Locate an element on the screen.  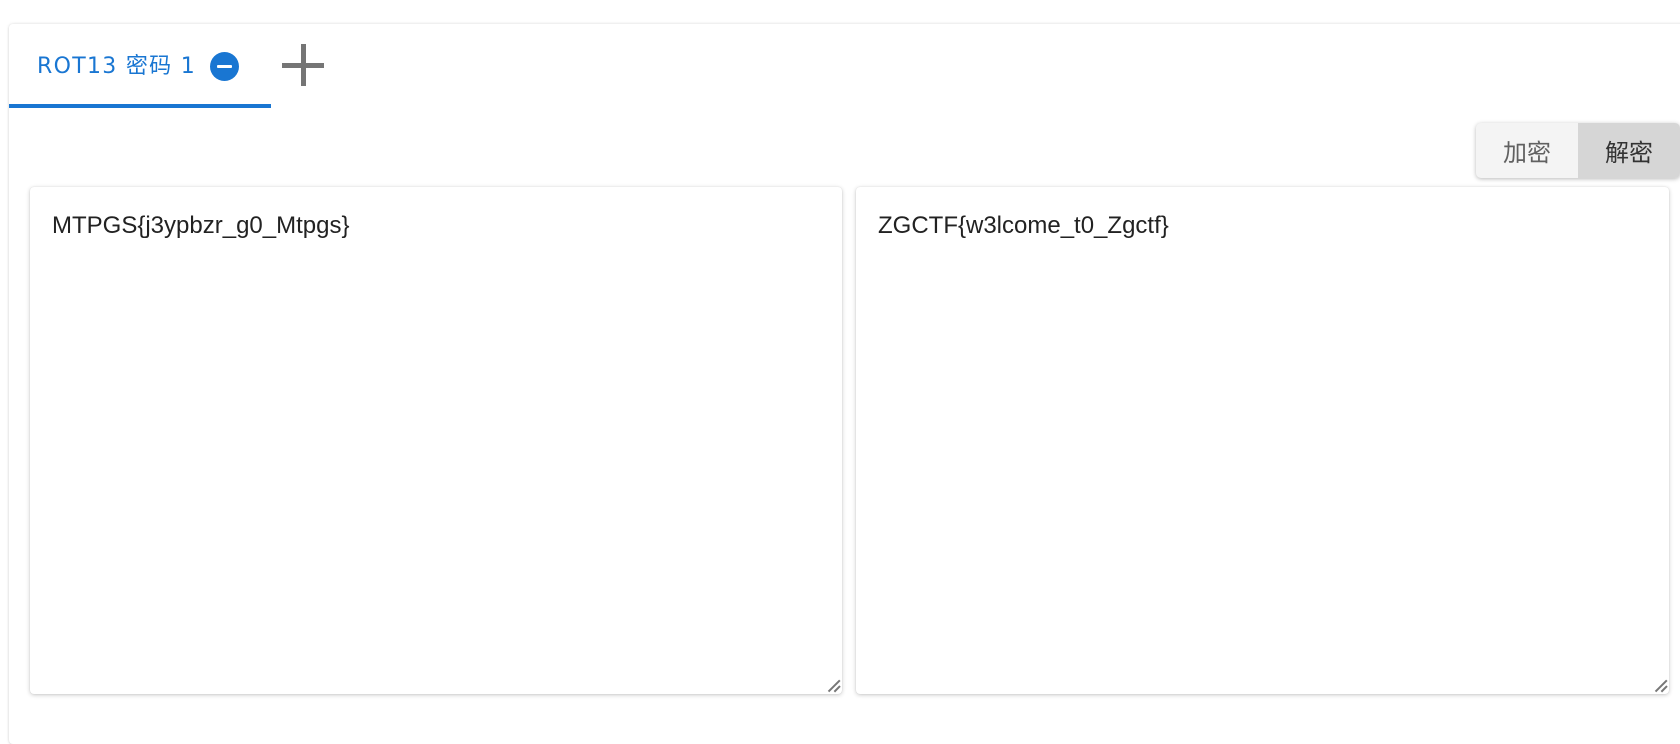
plus-icon is located at coordinates (304, 65).